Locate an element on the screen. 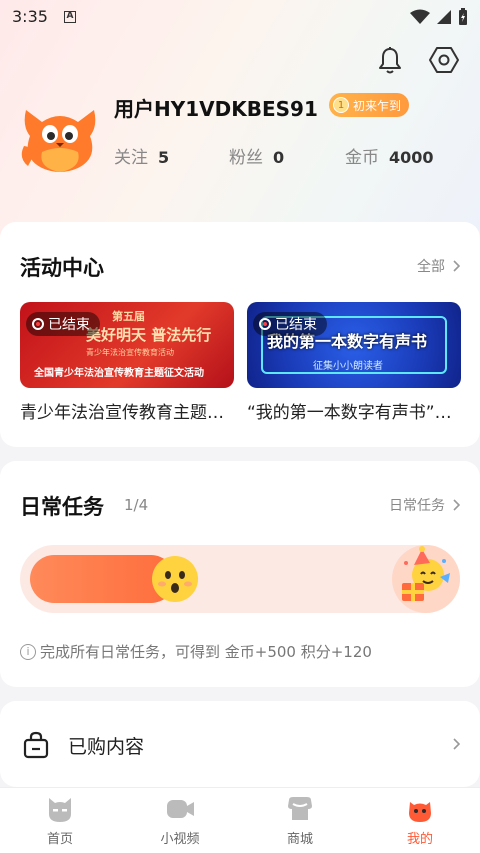 Image resolution: width=480 pixels, height=853 pixels. stat-label: 关注 is located at coordinates (131, 158).